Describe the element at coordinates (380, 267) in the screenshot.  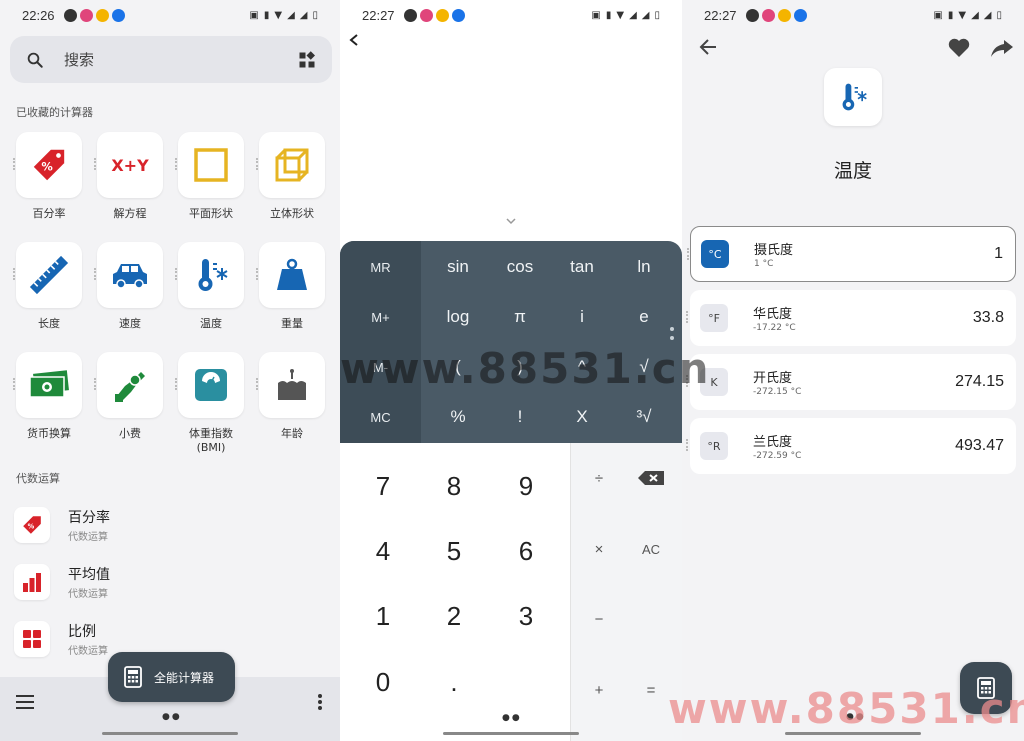
I see `key-mr: MR` at that location.